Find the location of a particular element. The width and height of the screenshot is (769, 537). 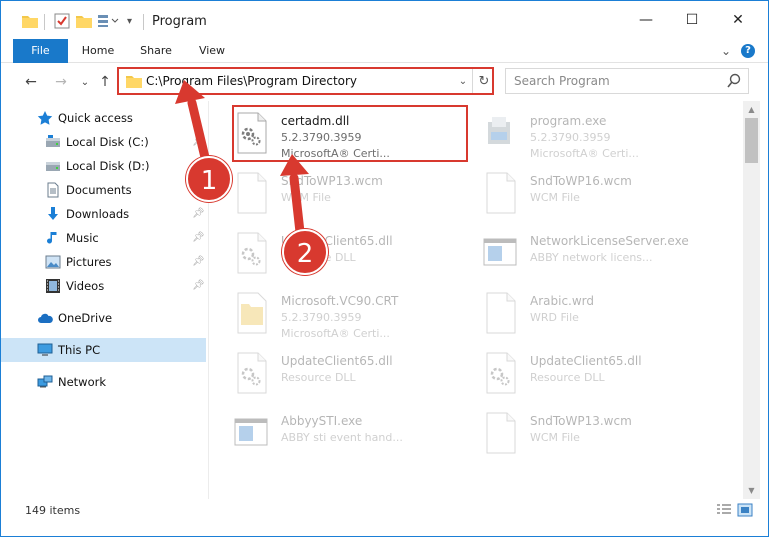

arrow-to-file is located at coordinates (294, 195).